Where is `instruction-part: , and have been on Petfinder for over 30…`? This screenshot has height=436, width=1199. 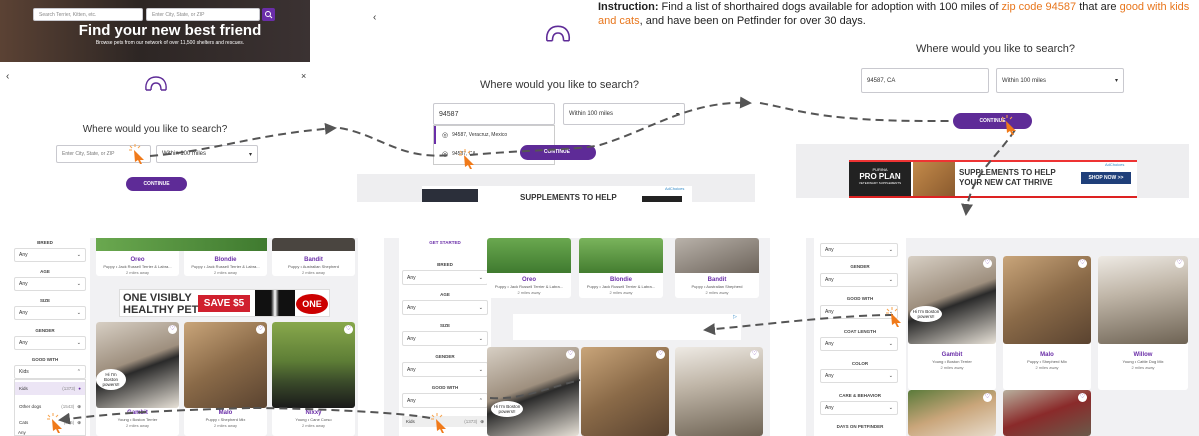
instruction-part: , and have been on Petfinder for over 30… is located at coordinates (752, 21).